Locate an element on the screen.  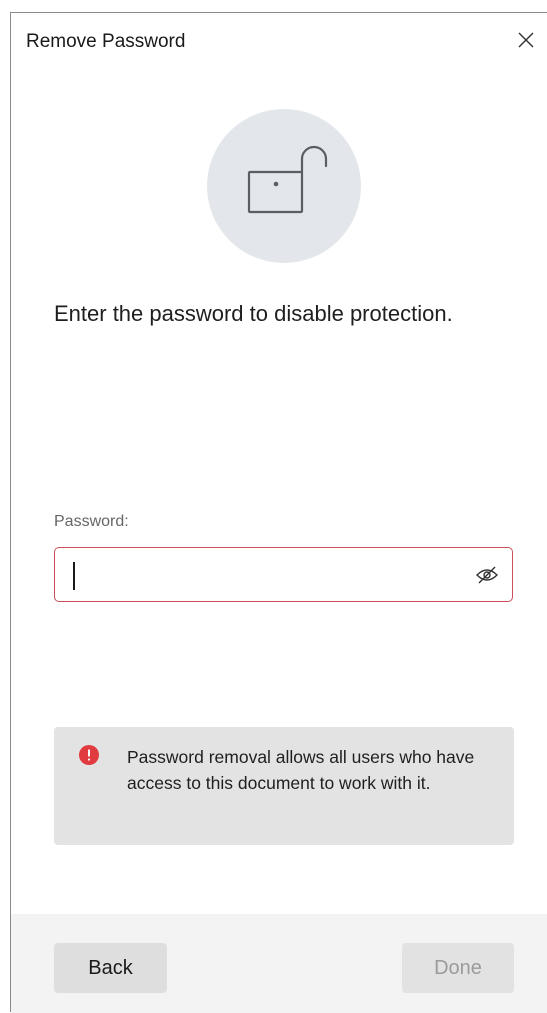
unlocked-padlock-icon is located at coordinates (287, 179).